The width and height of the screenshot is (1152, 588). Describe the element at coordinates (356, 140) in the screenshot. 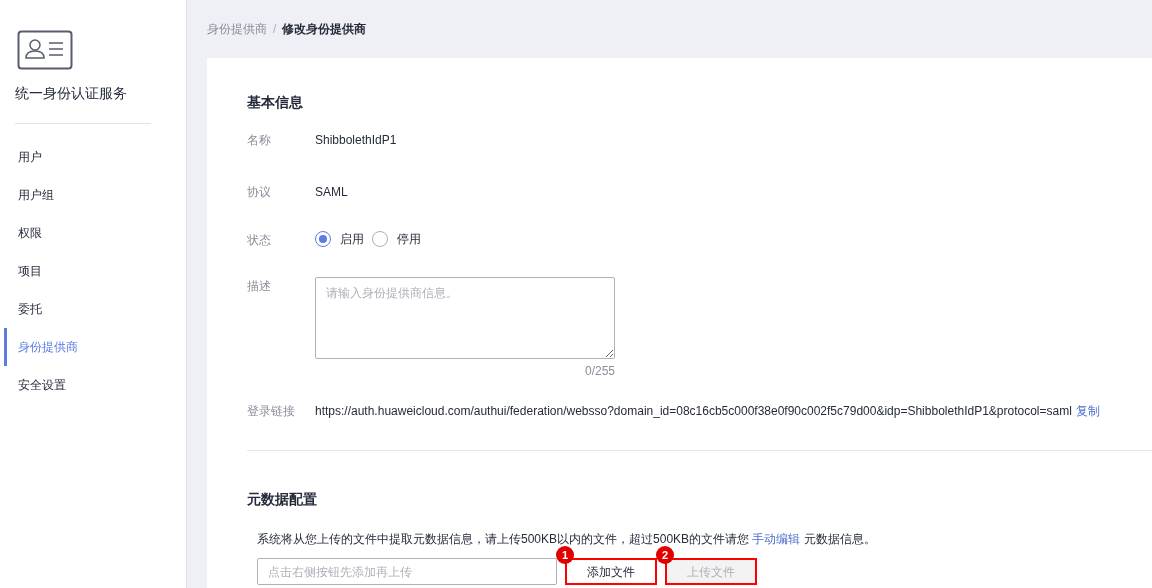

I see `name-value: ShibbolethIdP1` at that location.